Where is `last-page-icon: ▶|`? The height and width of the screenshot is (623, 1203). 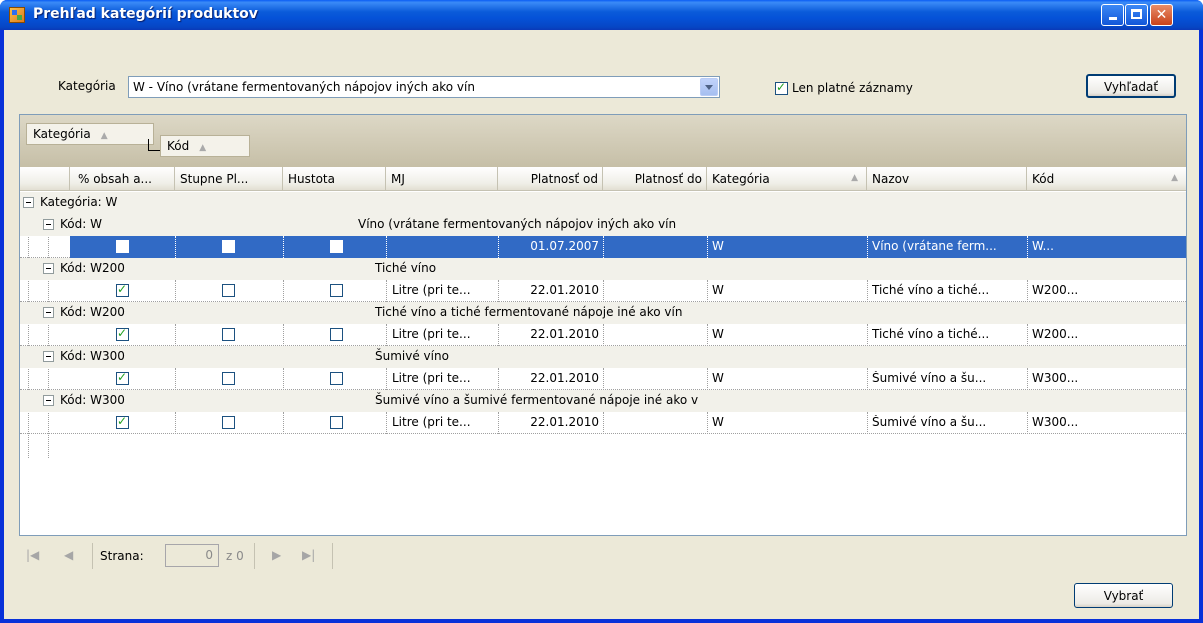
last-page-icon: ▶| is located at coordinates (308, 555).